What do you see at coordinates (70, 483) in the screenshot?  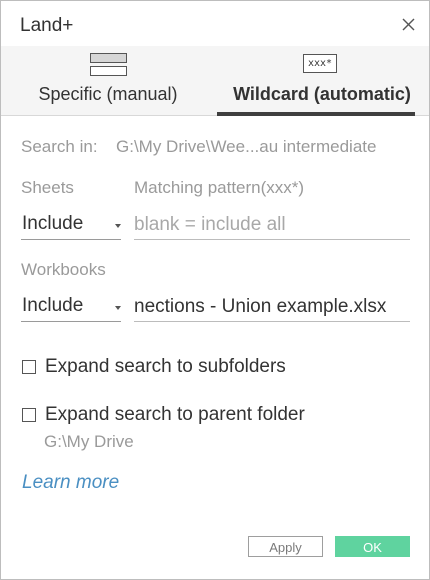 I see `learn-more-link: Learn more` at bounding box center [70, 483].